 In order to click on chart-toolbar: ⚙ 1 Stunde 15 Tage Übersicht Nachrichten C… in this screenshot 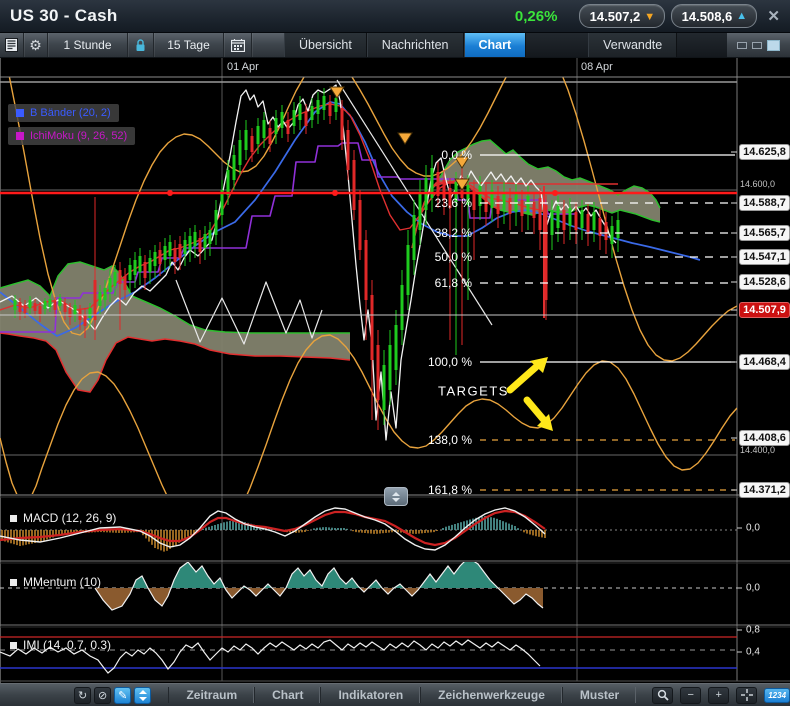, I will do `click(395, 45)`.